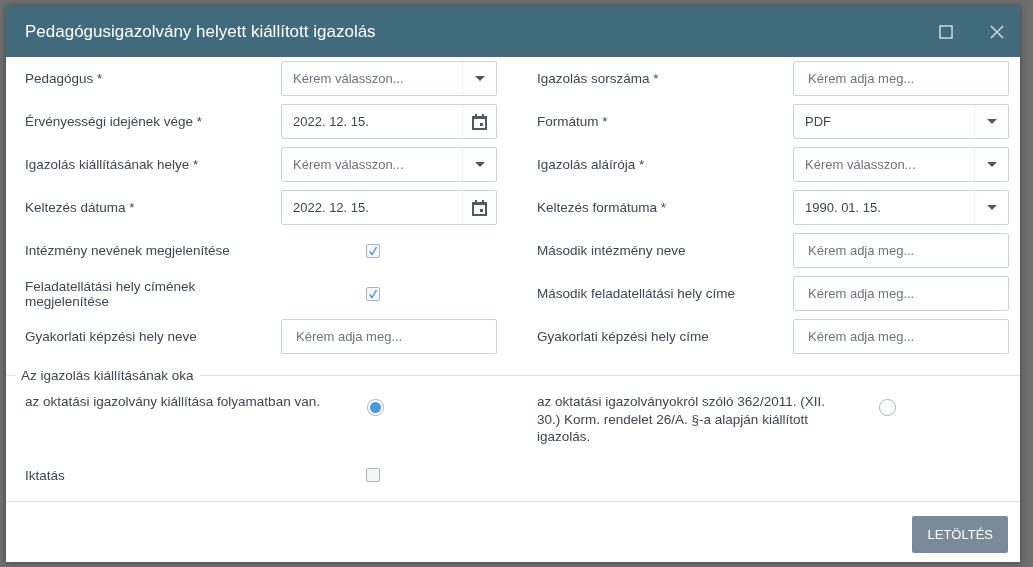  Describe the element at coordinates (602, 207) in the screenshot. I see `field-label: Keltezés formátuma *` at that location.